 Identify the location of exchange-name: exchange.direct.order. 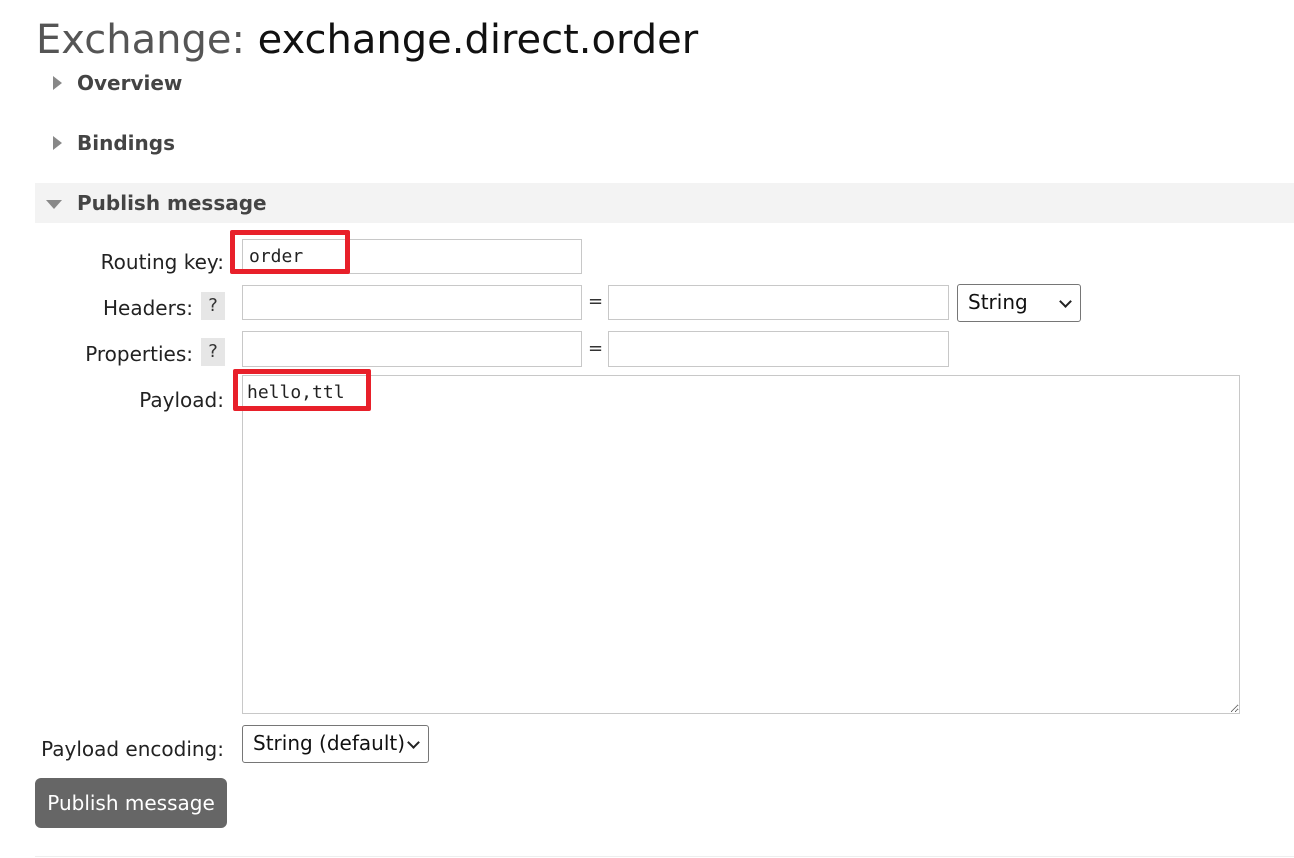
(478, 40).